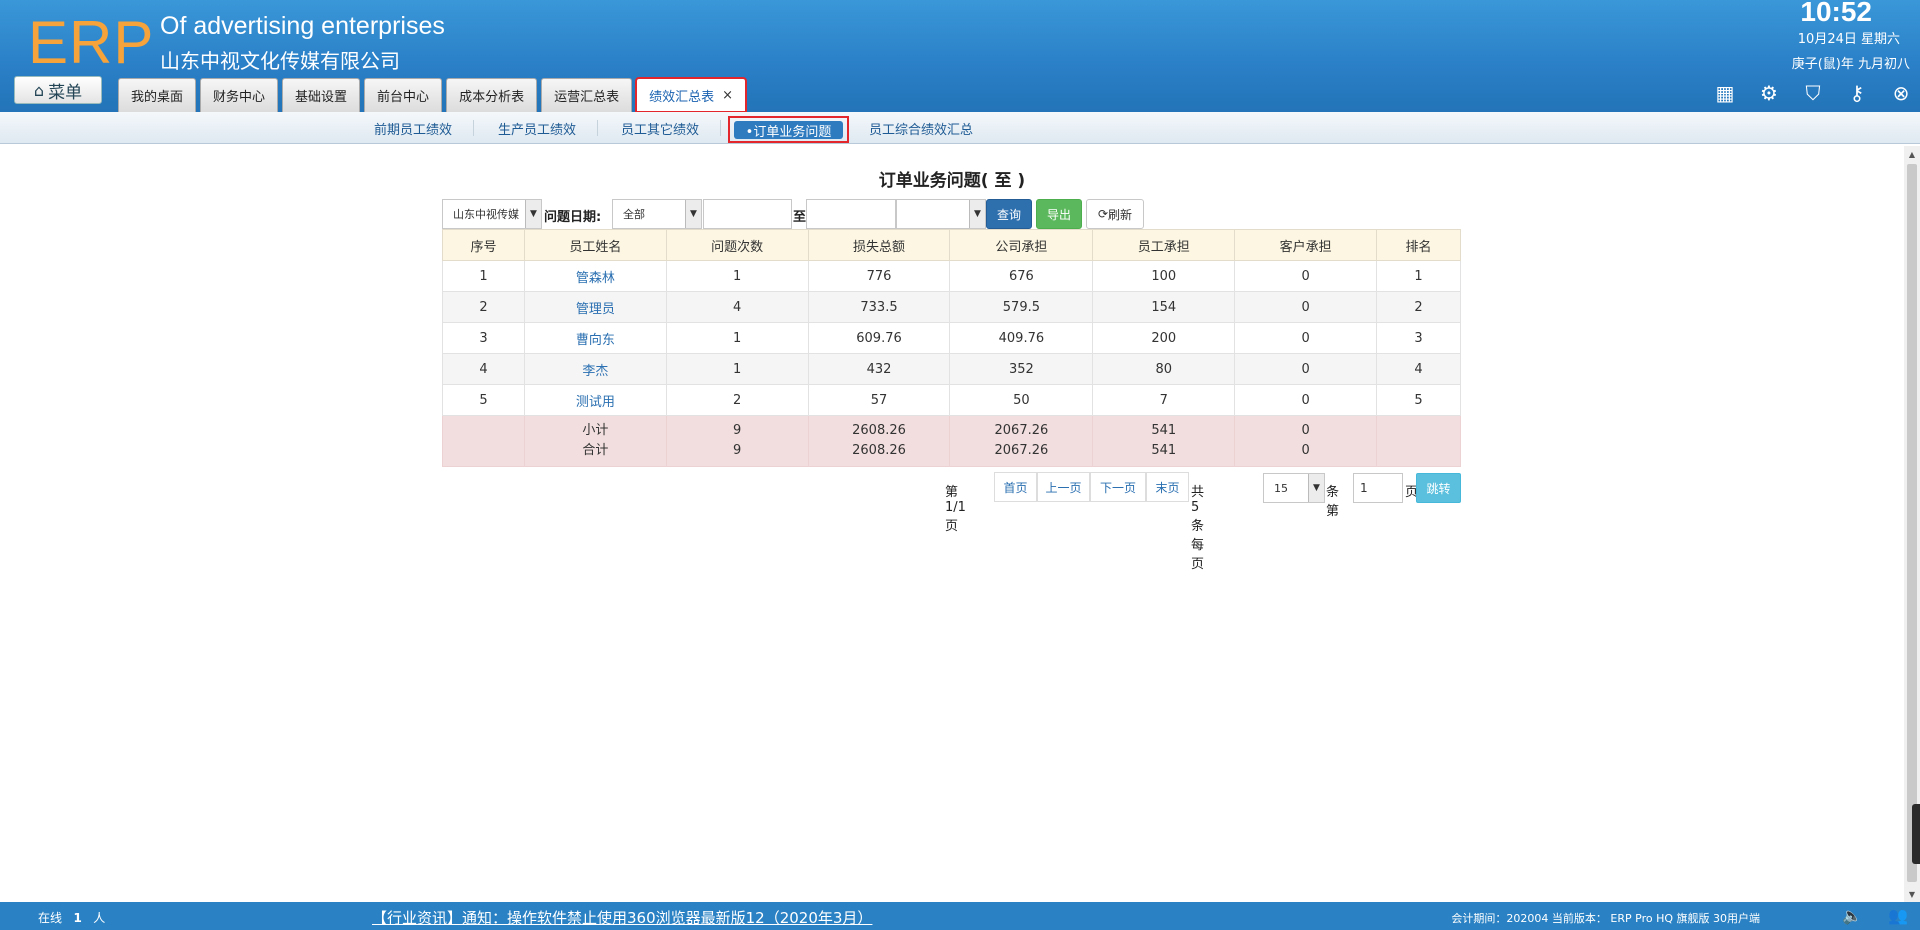 The image size is (1920, 930). What do you see at coordinates (91, 42) in the screenshot?
I see `erp-logo: ERP` at bounding box center [91, 42].